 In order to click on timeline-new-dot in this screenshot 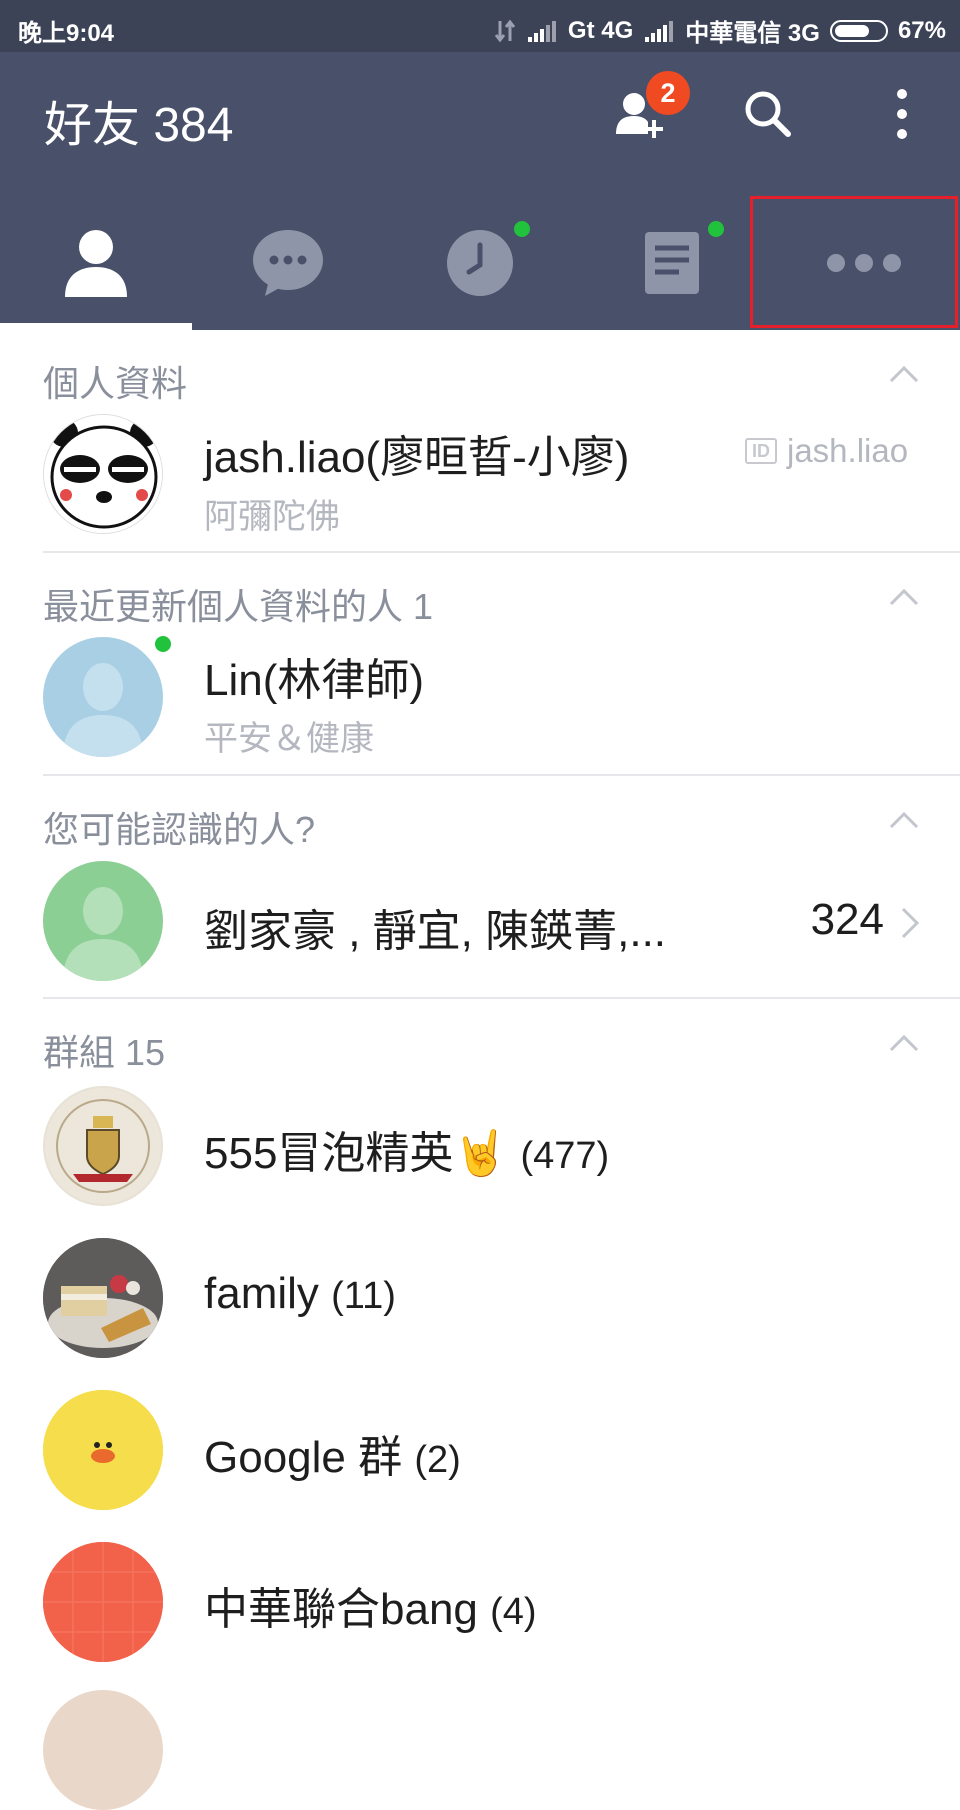, I will do `click(522, 229)`.